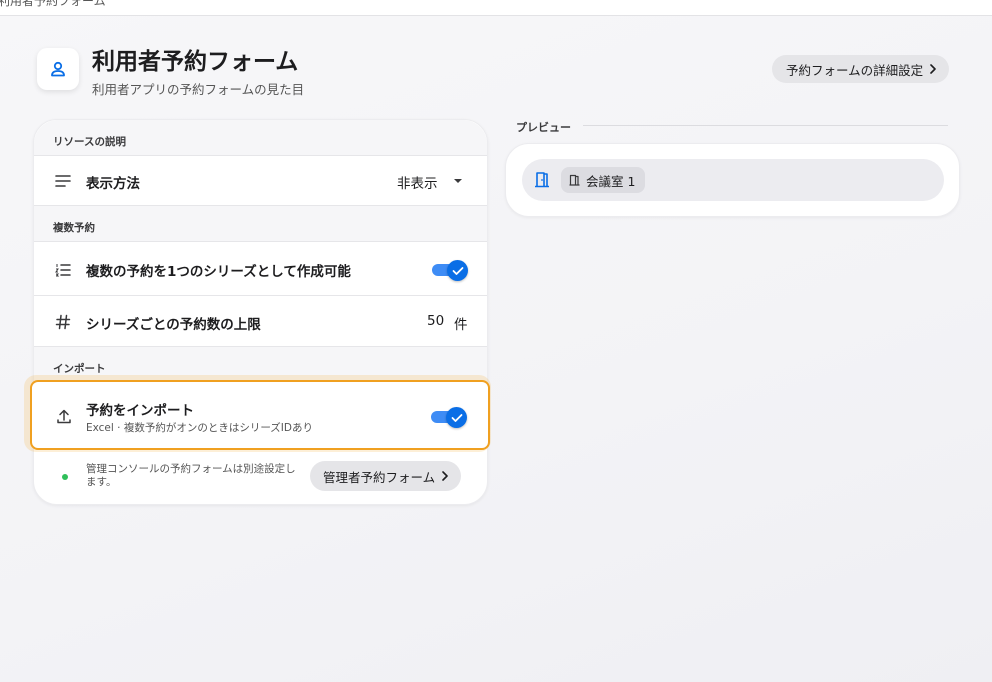 This screenshot has height=682, width=992. I want to click on section-header-resource-description: リソースの説明, so click(260, 138).